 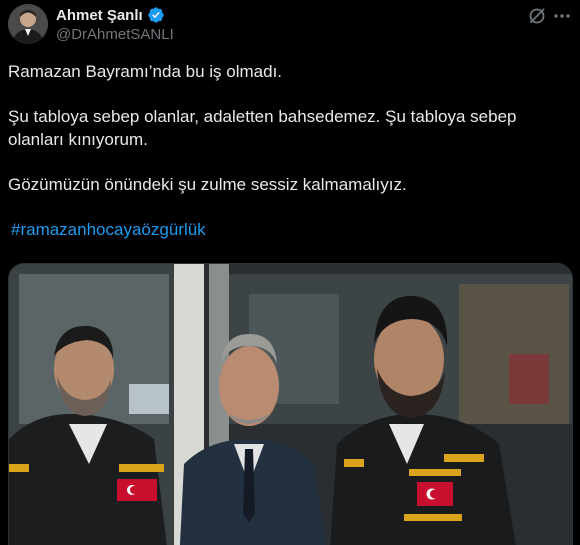 I want to click on author-handle: @DrAhmetSANLI, so click(x=115, y=34).